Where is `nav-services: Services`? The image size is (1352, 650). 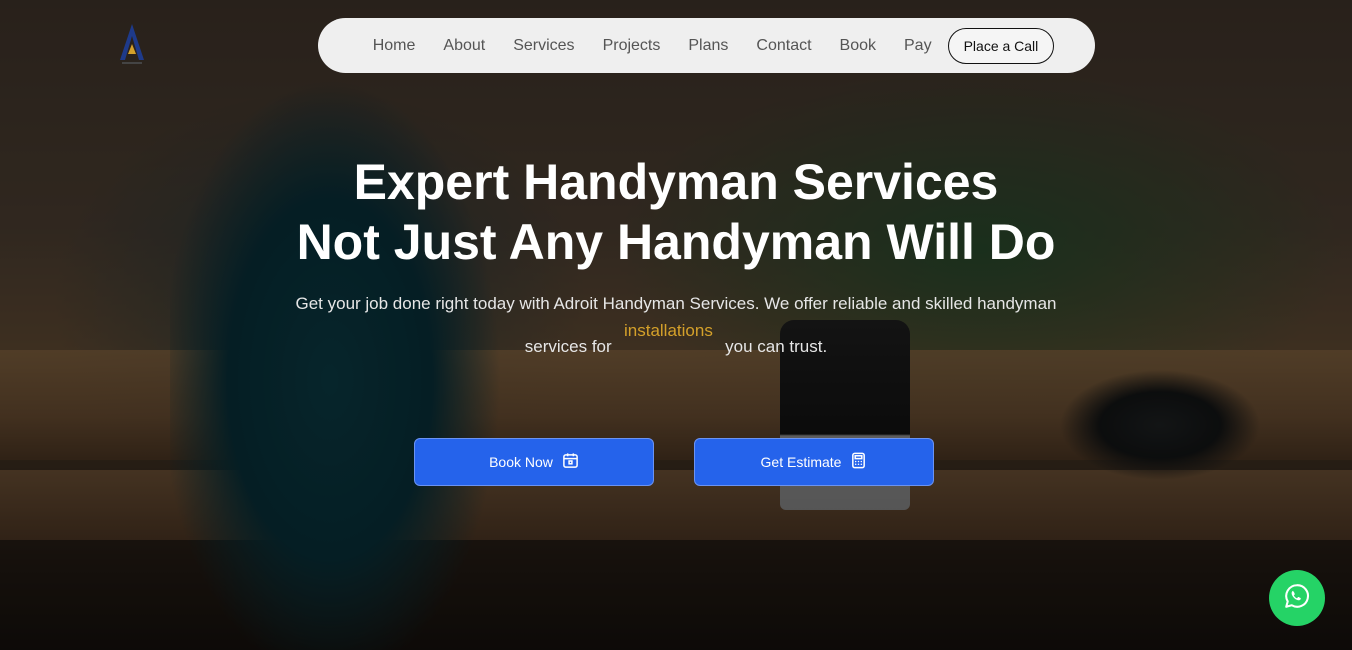 nav-services: Services is located at coordinates (543, 46).